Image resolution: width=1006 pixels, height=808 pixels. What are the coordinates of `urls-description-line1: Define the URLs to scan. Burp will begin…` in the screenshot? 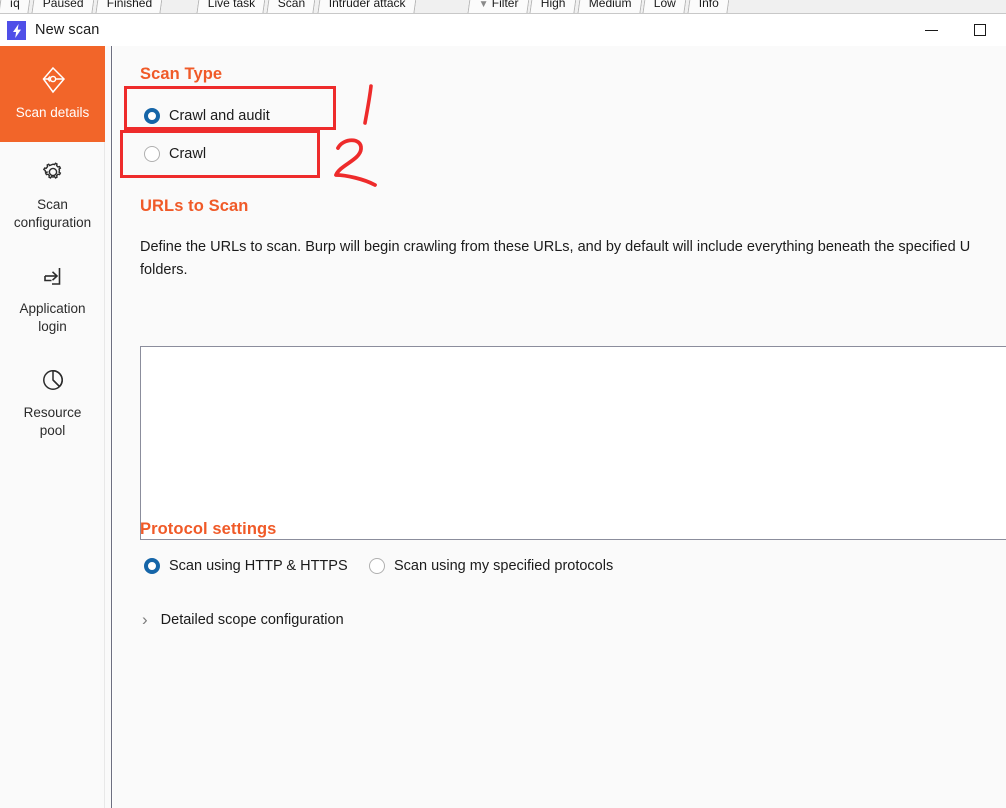 It's located at (555, 247).